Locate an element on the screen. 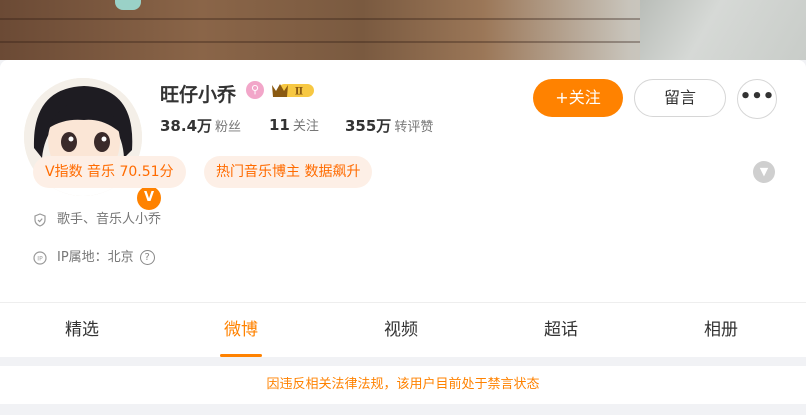 The width and height of the screenshot is (806, 415). cover-image is located at coordinates (403, 30).